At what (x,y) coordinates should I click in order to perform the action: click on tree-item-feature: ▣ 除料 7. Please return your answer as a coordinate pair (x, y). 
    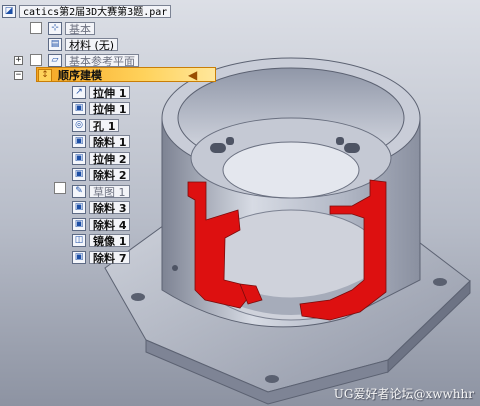
    Looking at the image, I should click on (101, 257).